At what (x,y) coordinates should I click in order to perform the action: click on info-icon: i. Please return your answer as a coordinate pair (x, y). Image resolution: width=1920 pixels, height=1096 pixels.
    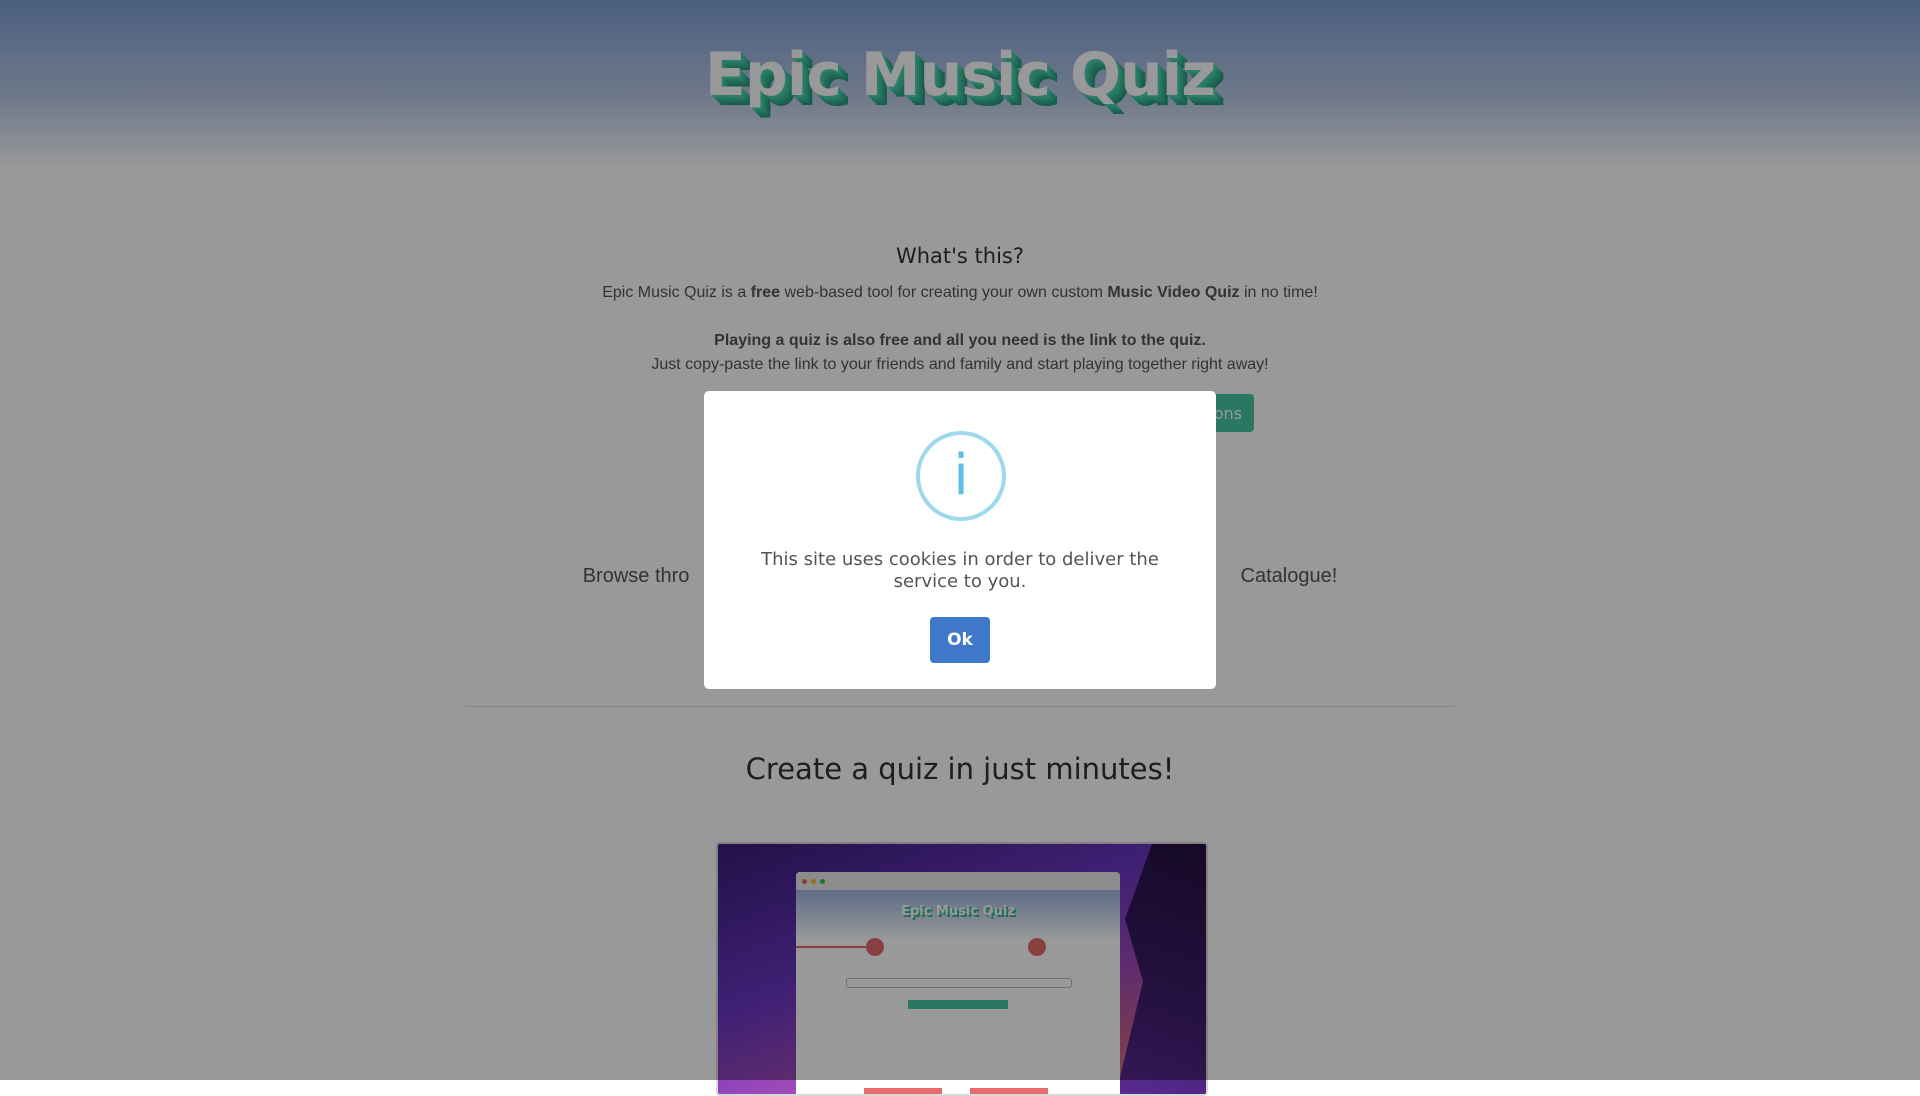
    Looking at the image, I should click on (961, 476).